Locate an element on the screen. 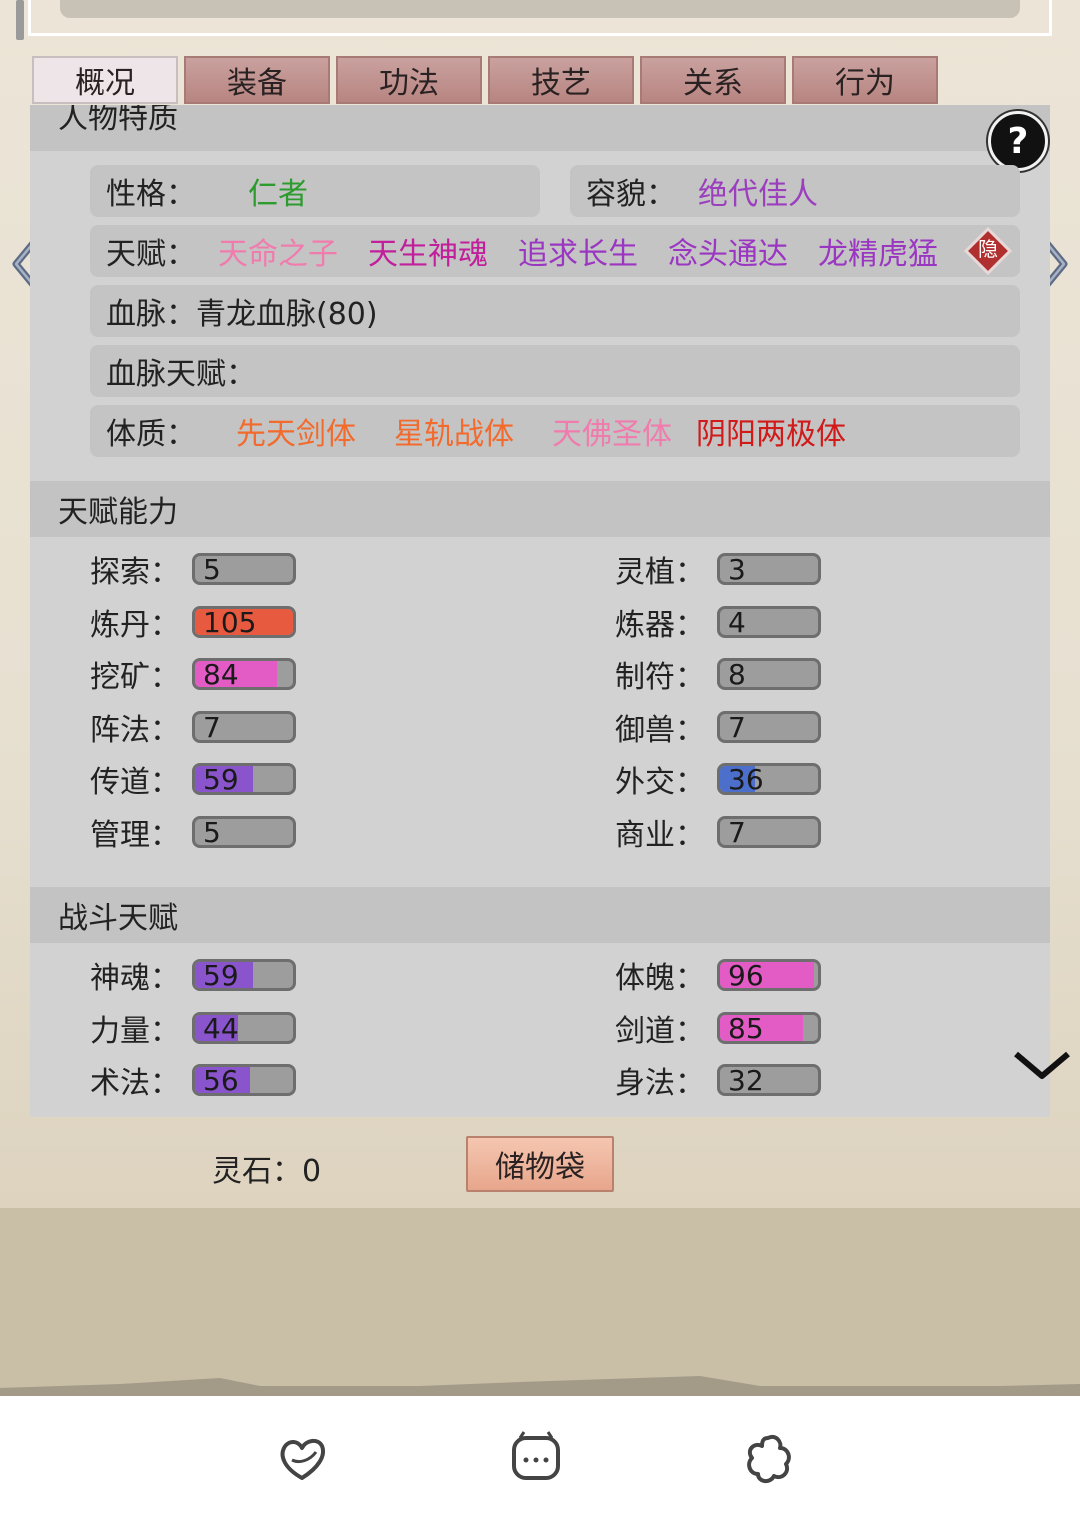 The image size is (1080, 1529). storage-bag-button: 储物袋 is located at coordinates (540, 1164).